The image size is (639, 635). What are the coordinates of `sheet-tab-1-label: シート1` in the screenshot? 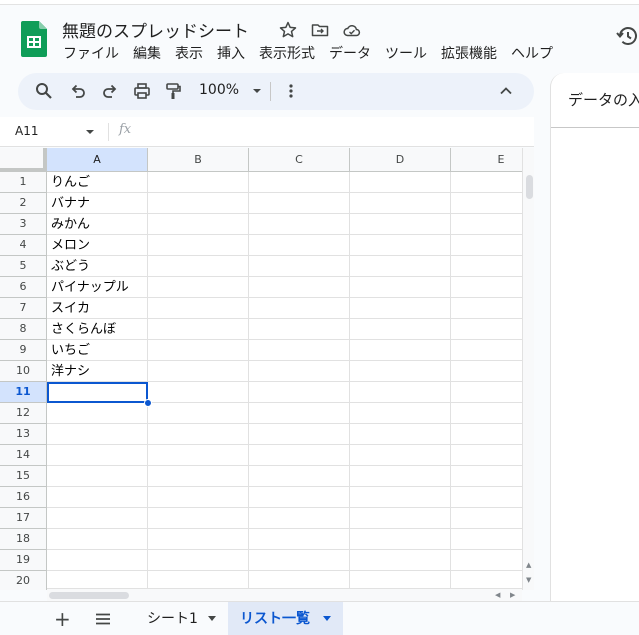 It's located at (172, 619).